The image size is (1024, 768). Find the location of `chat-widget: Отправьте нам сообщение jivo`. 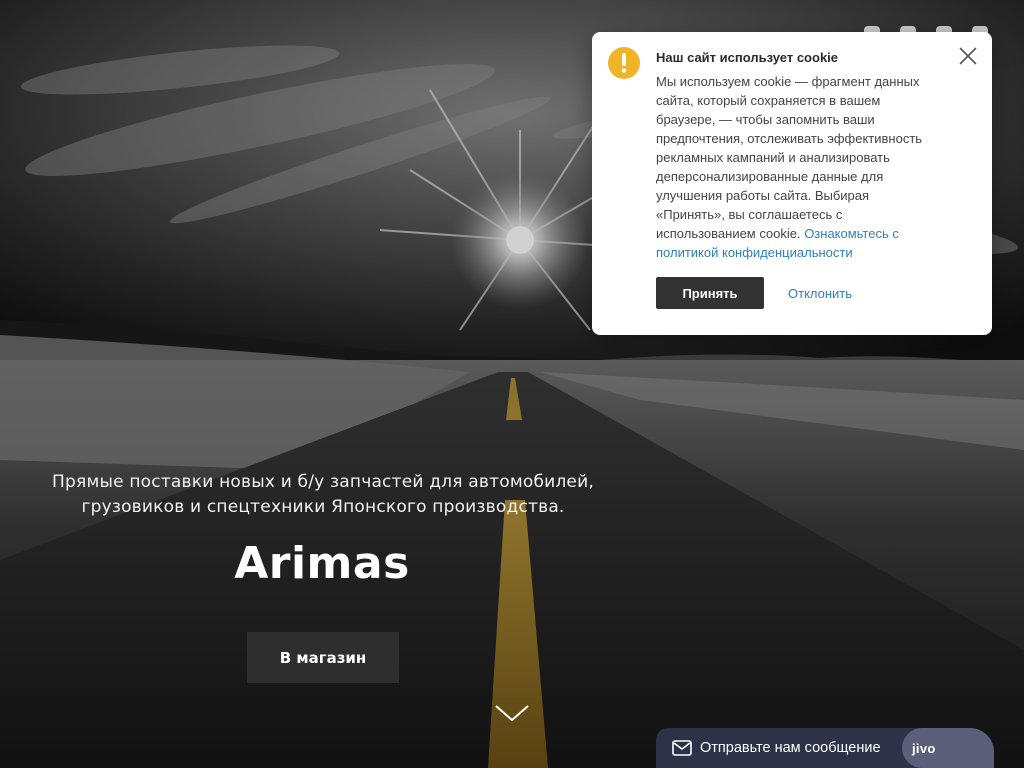

chat-widget: Отправьте нам сообщение jivo is located at coordinates (825, 748).